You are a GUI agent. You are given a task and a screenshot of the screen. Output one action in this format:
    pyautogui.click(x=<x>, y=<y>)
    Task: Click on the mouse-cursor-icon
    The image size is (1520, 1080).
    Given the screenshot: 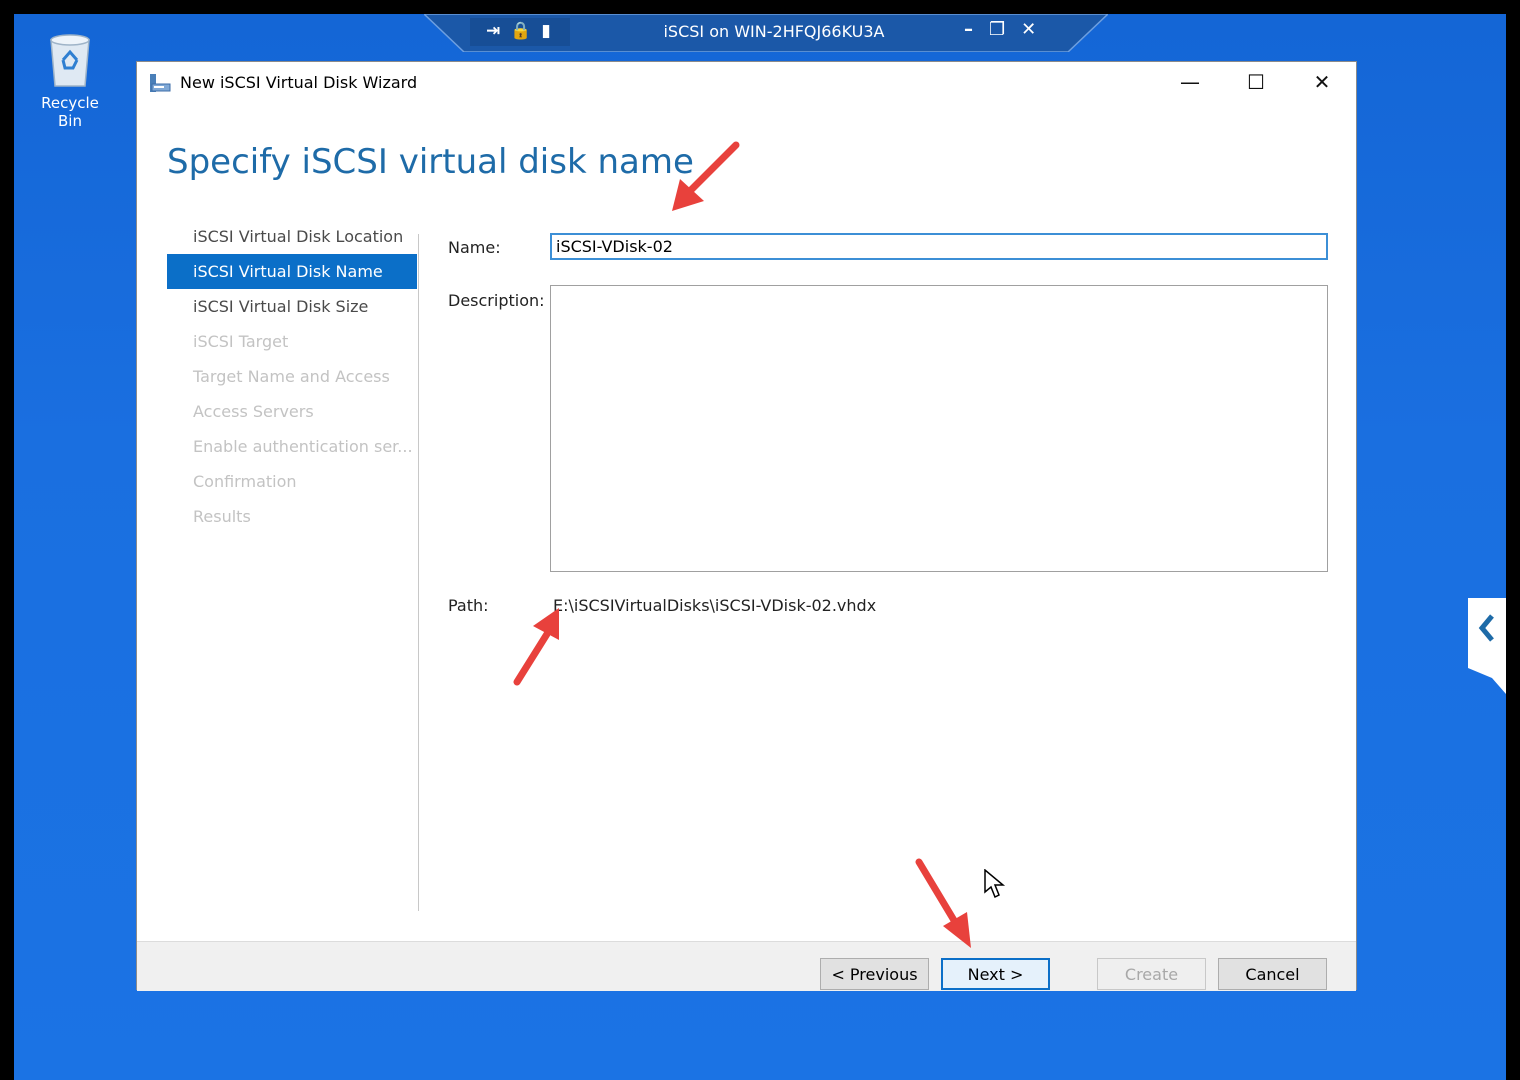 What is the action you would take?
    pyautogui.click(x=995, y=884)
    